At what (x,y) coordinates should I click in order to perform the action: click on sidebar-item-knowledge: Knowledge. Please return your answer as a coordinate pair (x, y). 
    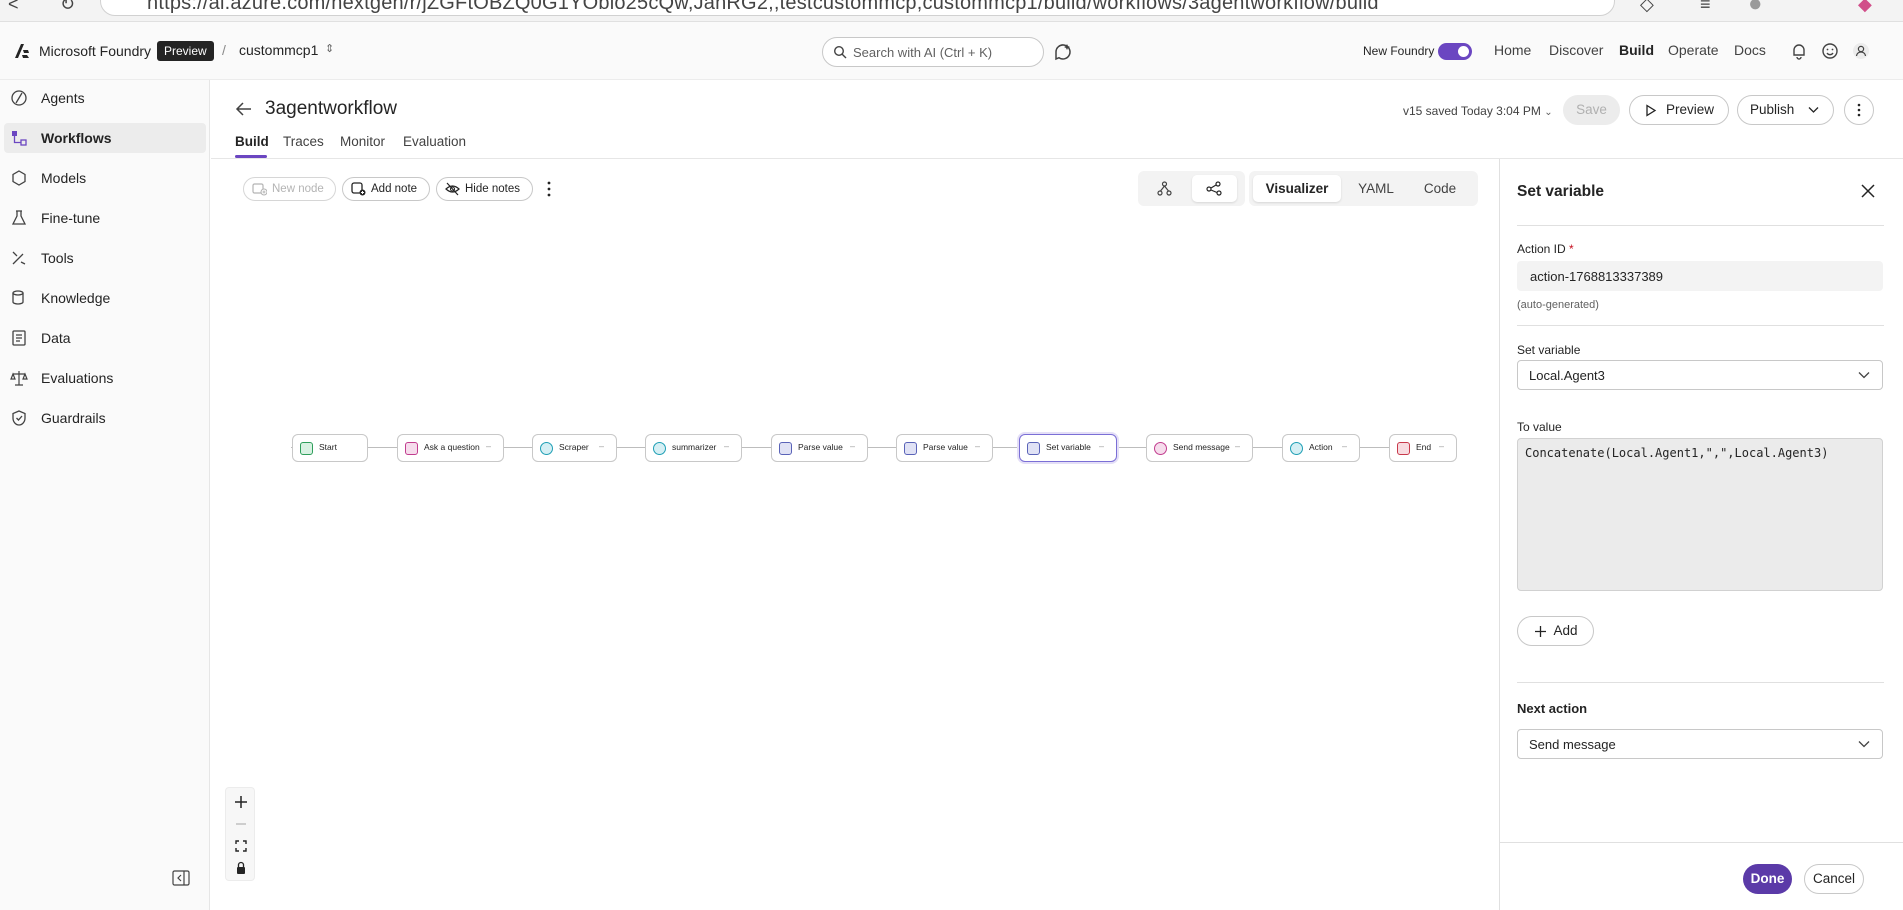
    Looking at the image, I should click on (101, 298).